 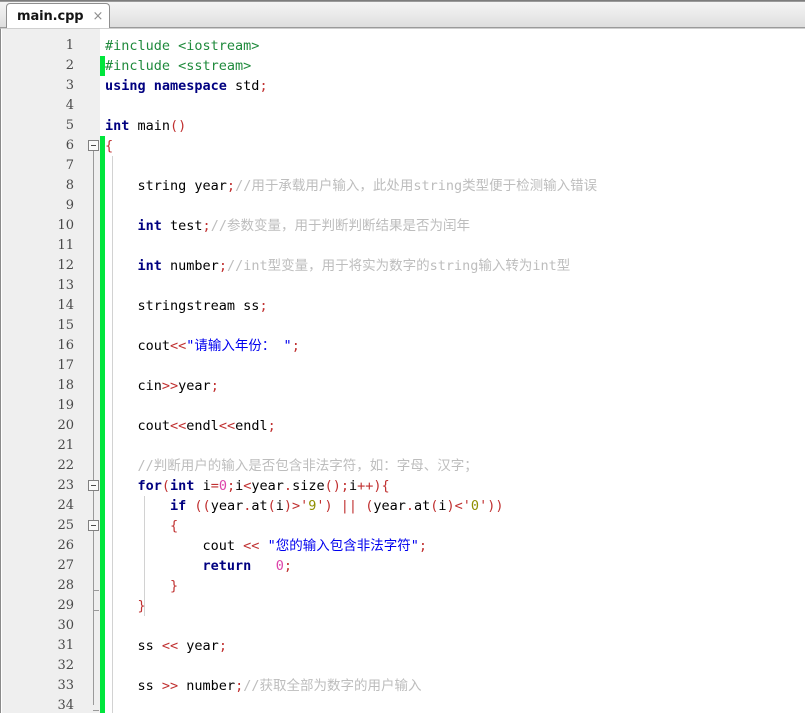 I want to click on code-line: stringstream ss;, so click(x=186, y=306).